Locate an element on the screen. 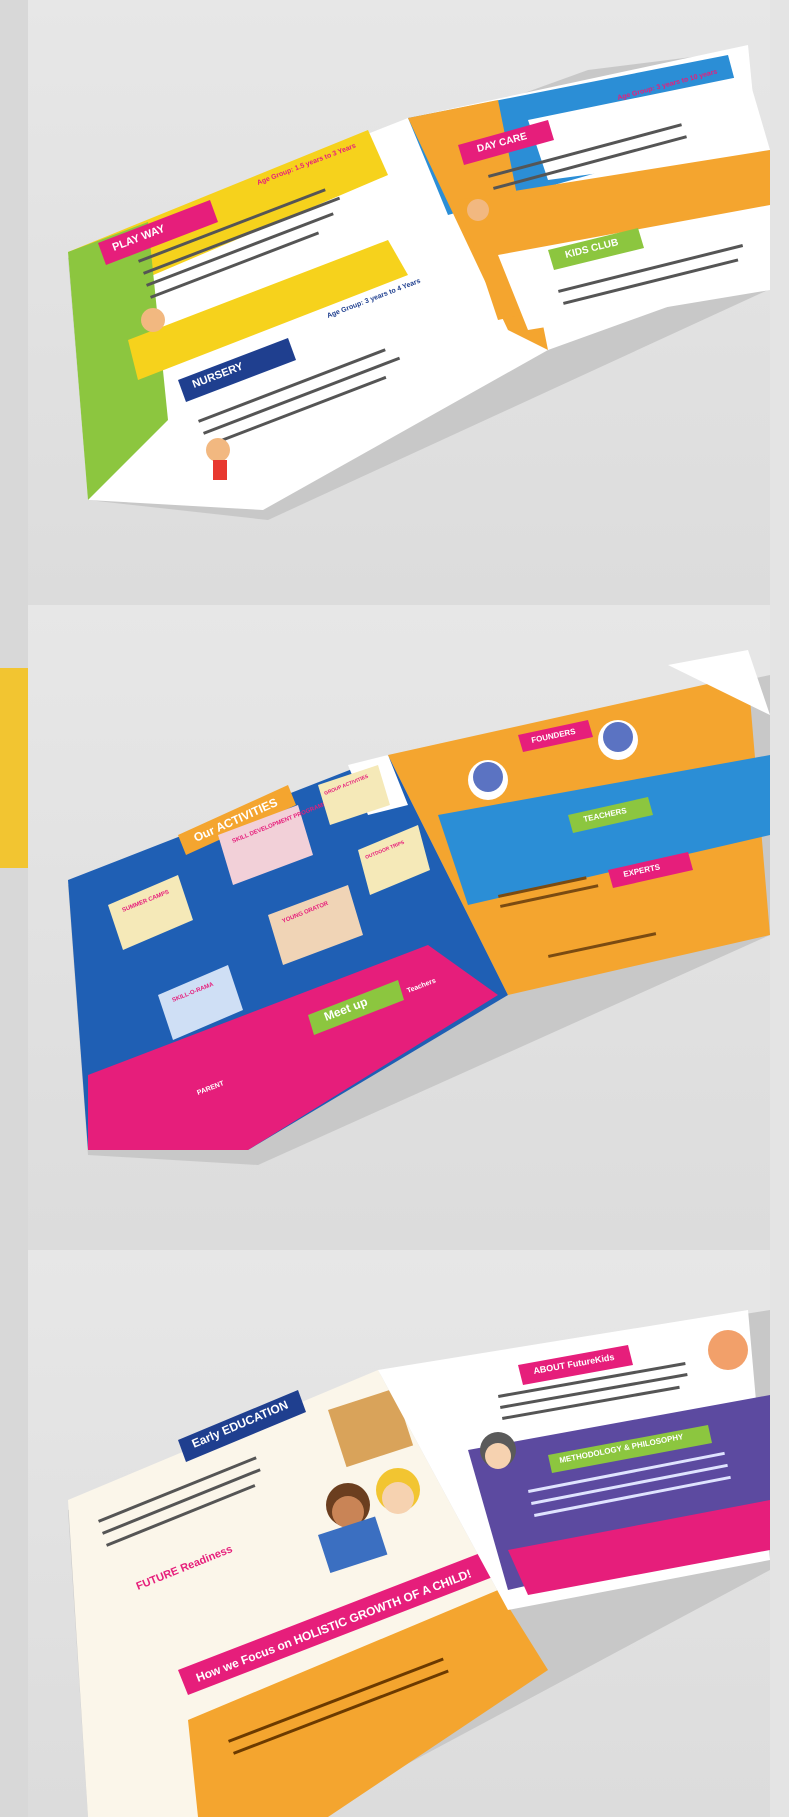  kid-peek-illustration is located at coordinates (728, 1350).